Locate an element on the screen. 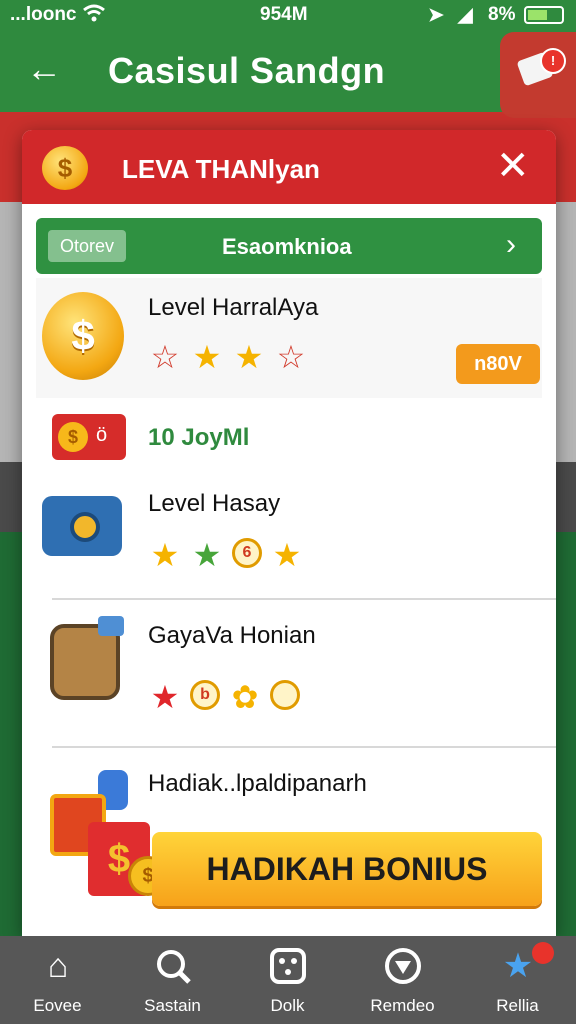 The width and height of the screenshot is (576, 1024). nav-item-home: ⌂ Eovee is located at coordinates (57, 980).